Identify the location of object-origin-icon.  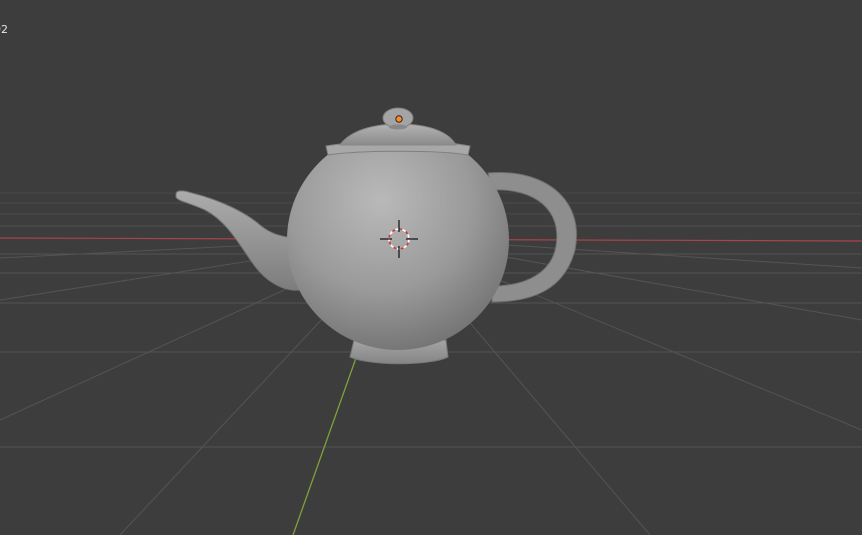
(399, 119).